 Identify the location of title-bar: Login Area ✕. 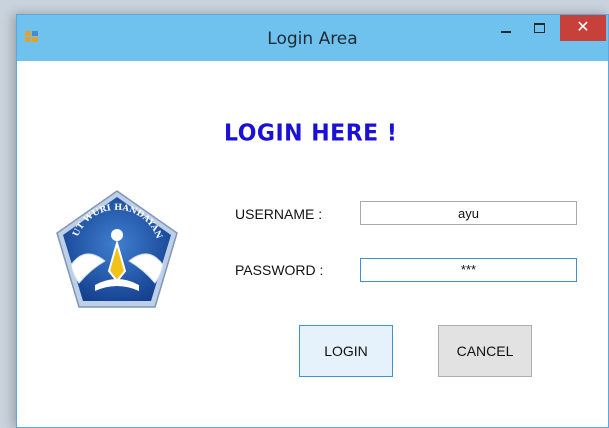
(312, 38).